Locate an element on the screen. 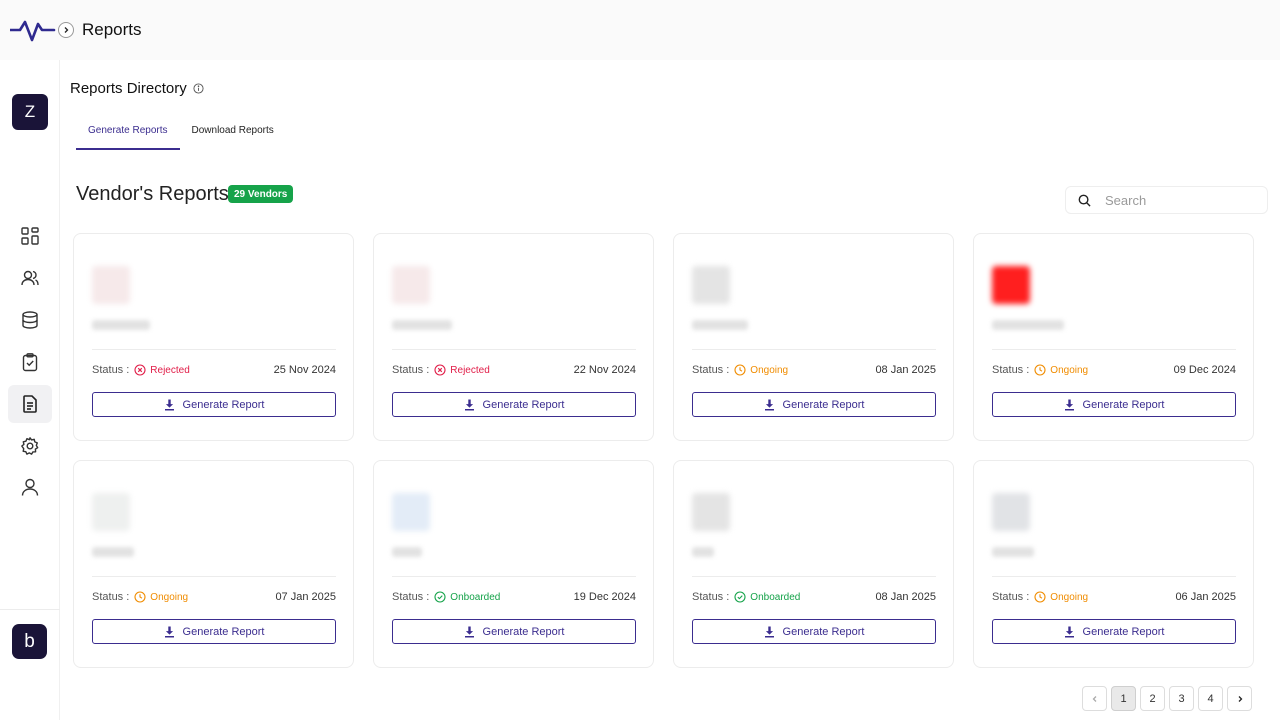  report-date: 07 Jan 2025 is located at coordinates (305, 597).